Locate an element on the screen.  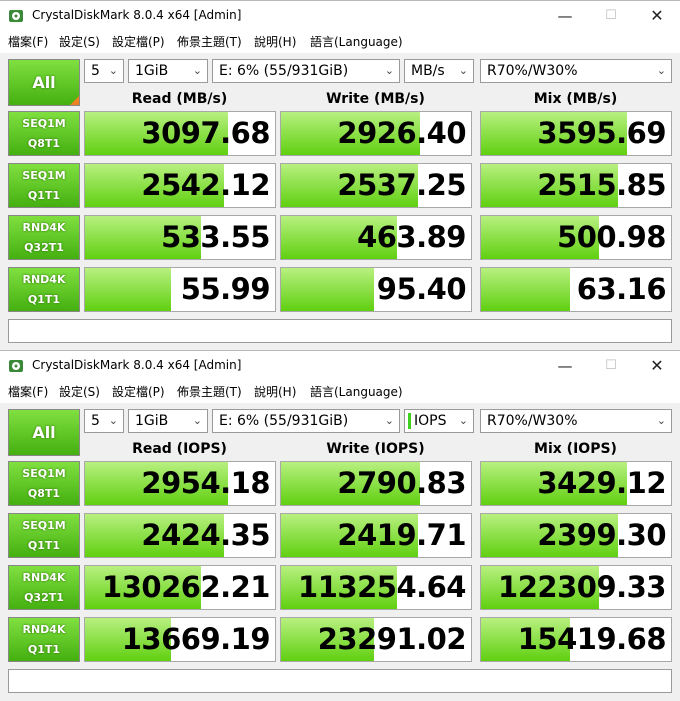
result-value: 2419.71 is located at coordinates (401, 535).